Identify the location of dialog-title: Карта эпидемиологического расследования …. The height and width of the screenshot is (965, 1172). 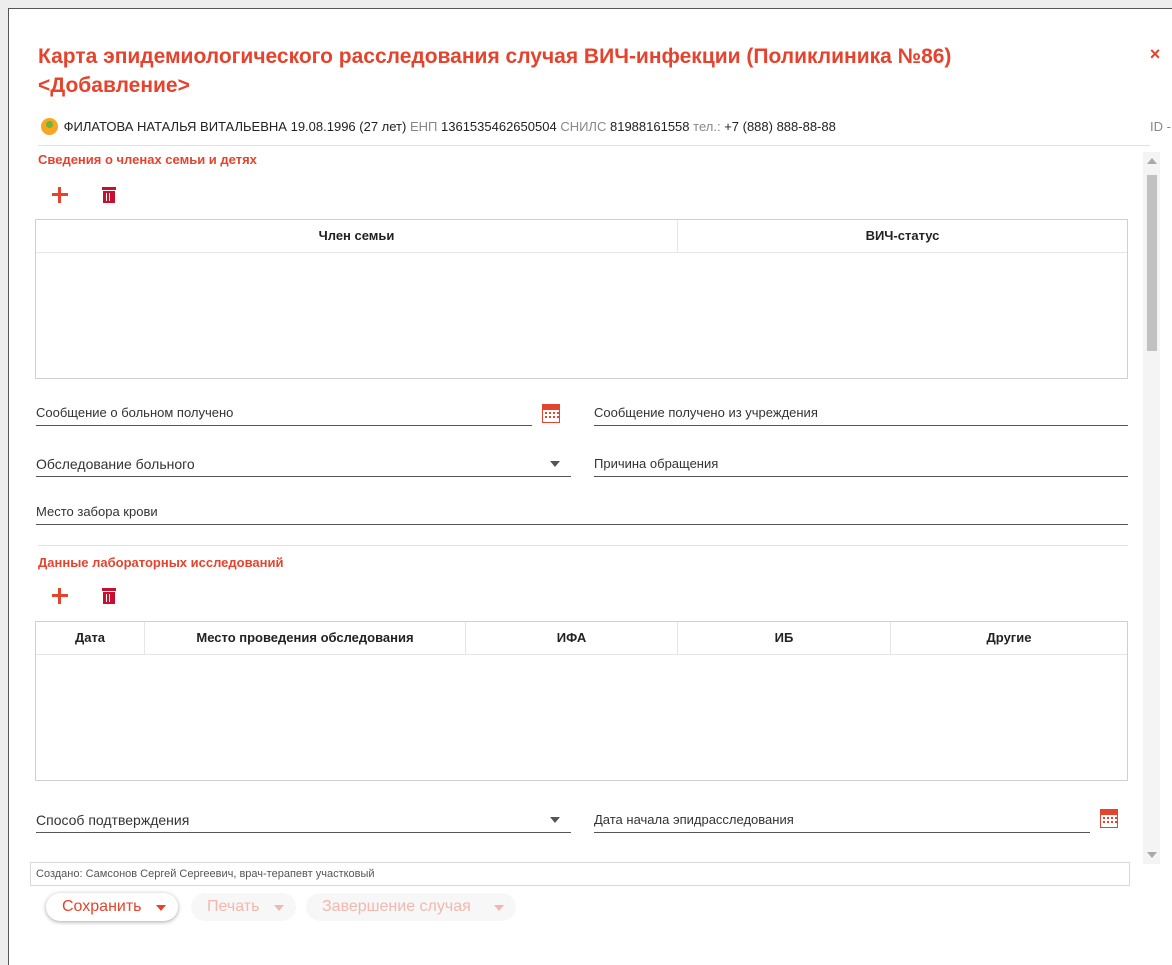
(495, 71).